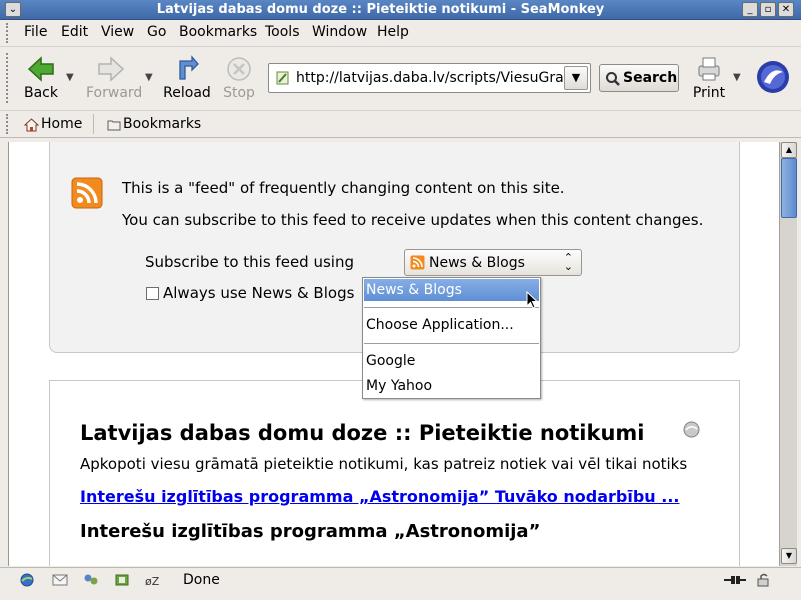  Describe the element at coordinates (111, 69) in the screenshot. I see `forward-arrow-icon` at that location.